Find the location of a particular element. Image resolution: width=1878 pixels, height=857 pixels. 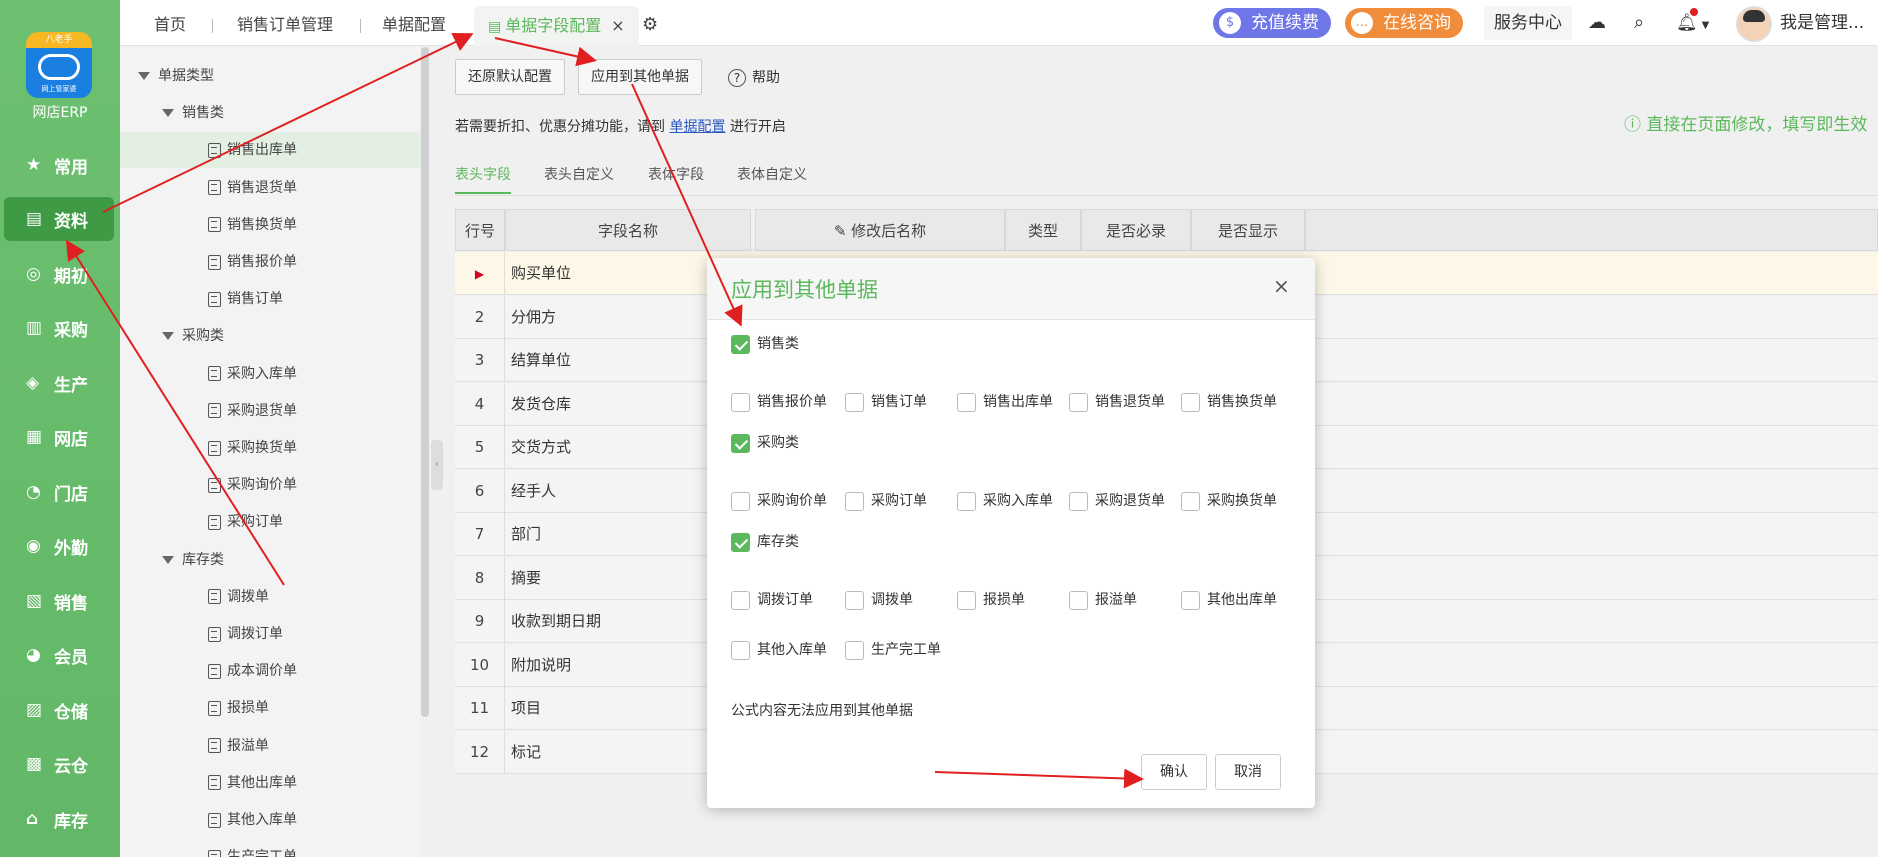

collapse-handle: ‹ is located at coordinates (437, 465).